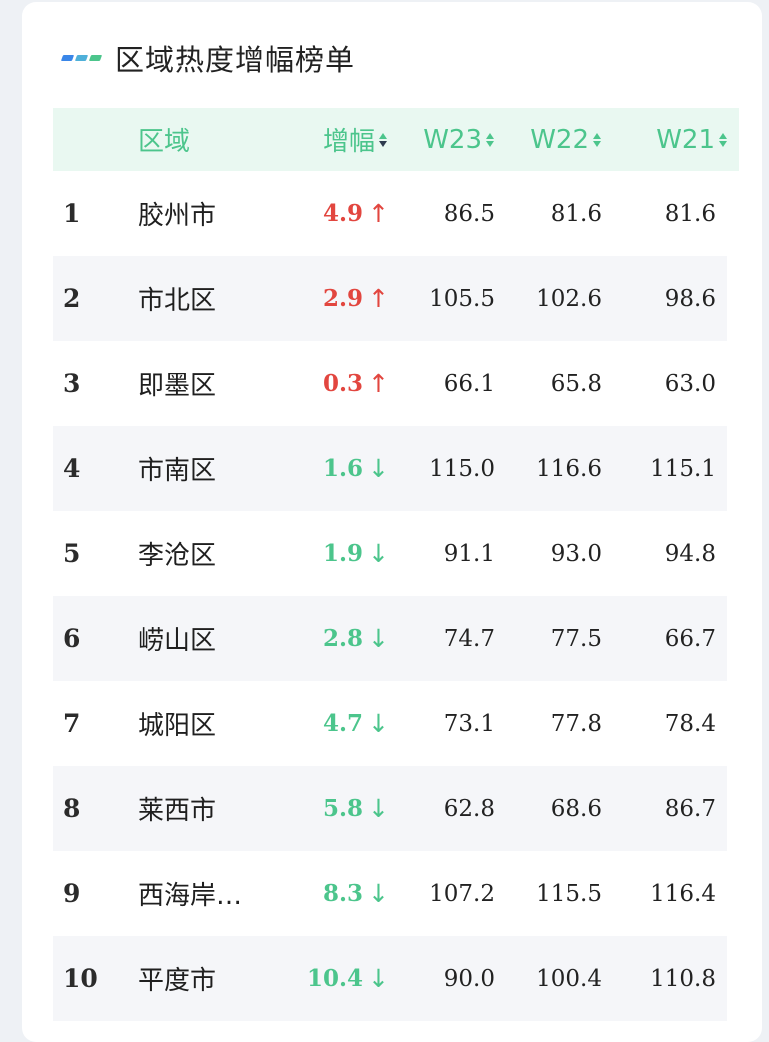  I want to click on table-row: 6 崂山区 2.8 ↓ 74.7 77.5 66.7, so click(390, 638).